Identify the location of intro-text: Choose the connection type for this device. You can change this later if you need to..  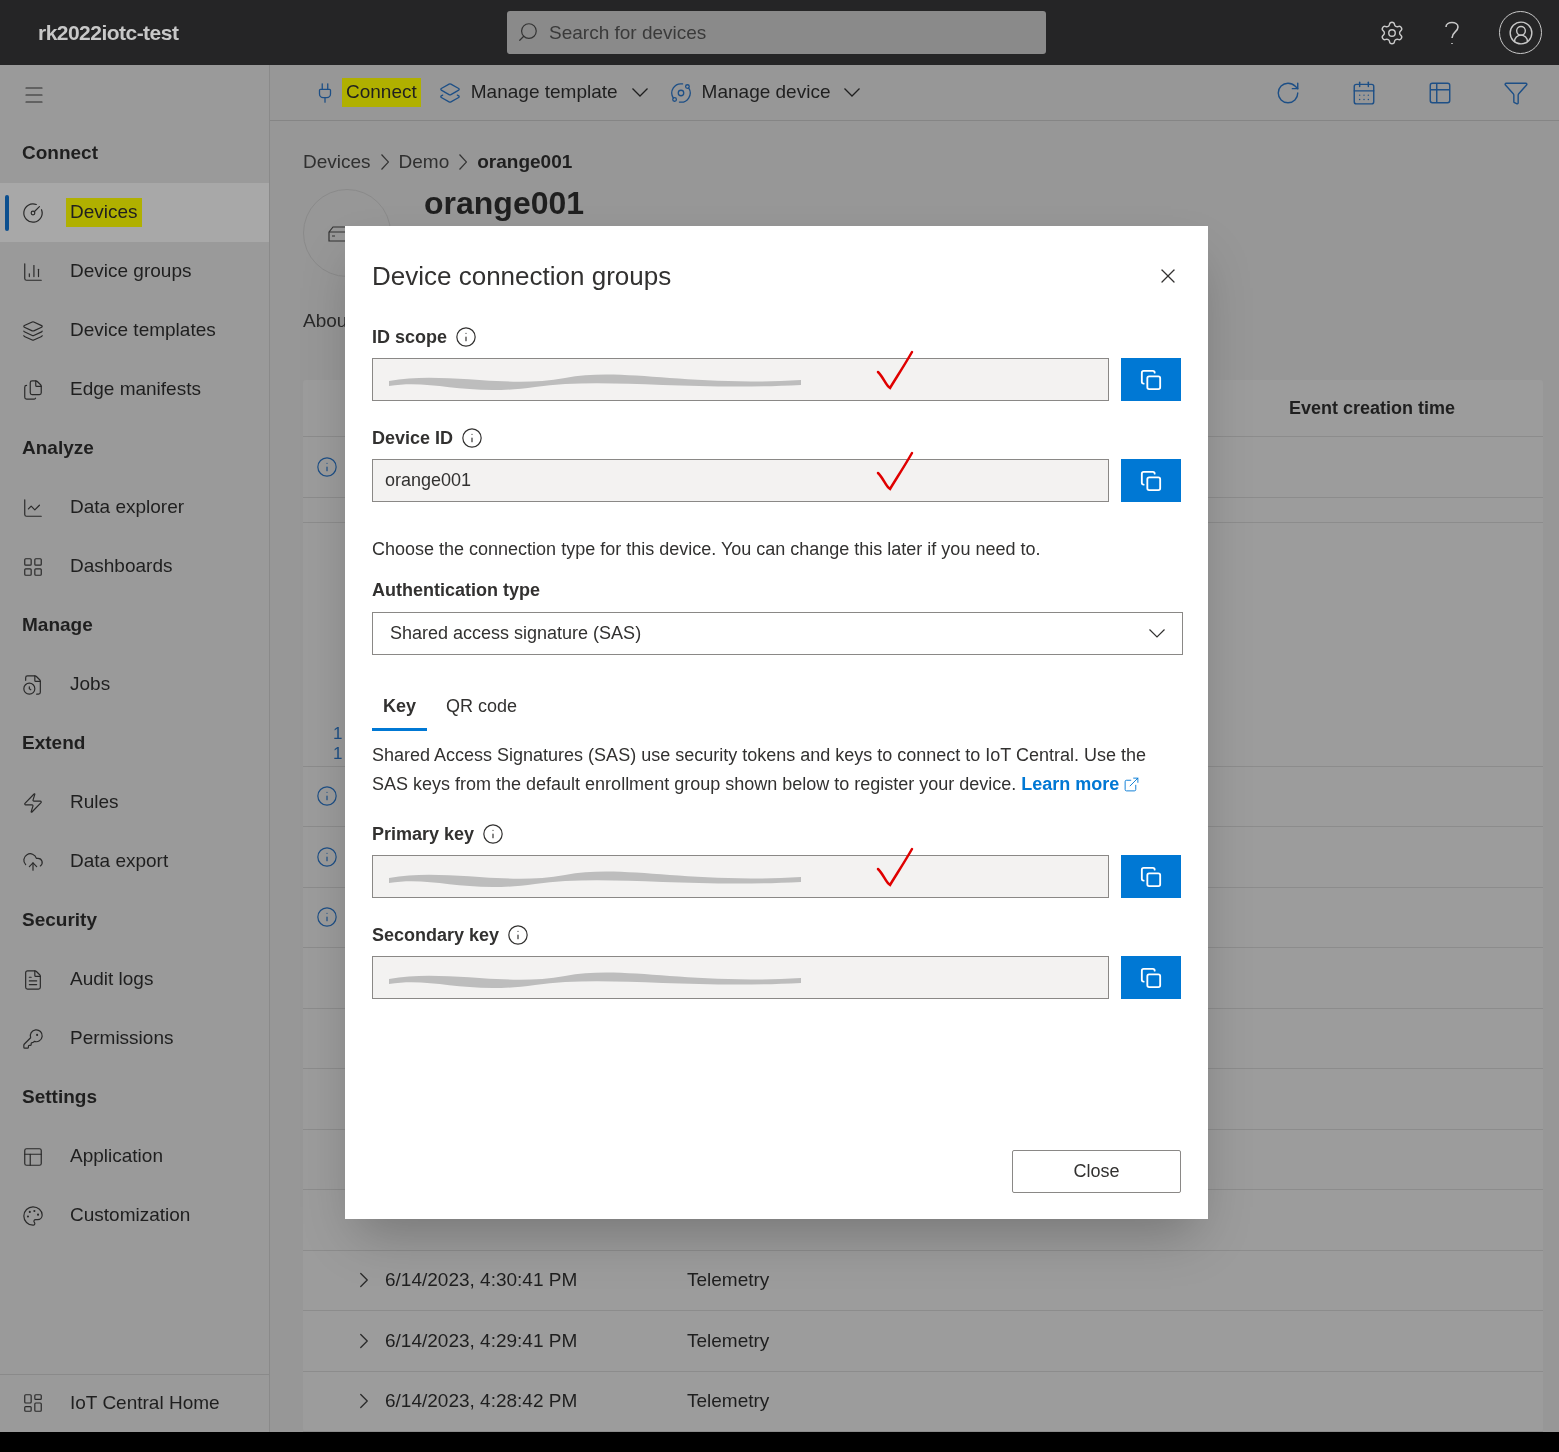
(707, 549).